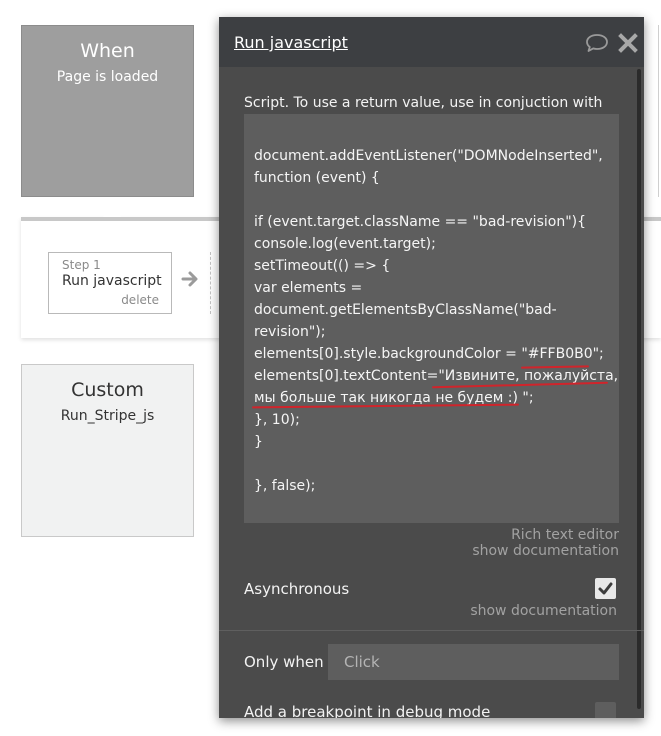  What do you see at coordinates (545, 551) in the screenshot?
I see `show-documentation-link: show documentation` at bounding box center [545, 551].